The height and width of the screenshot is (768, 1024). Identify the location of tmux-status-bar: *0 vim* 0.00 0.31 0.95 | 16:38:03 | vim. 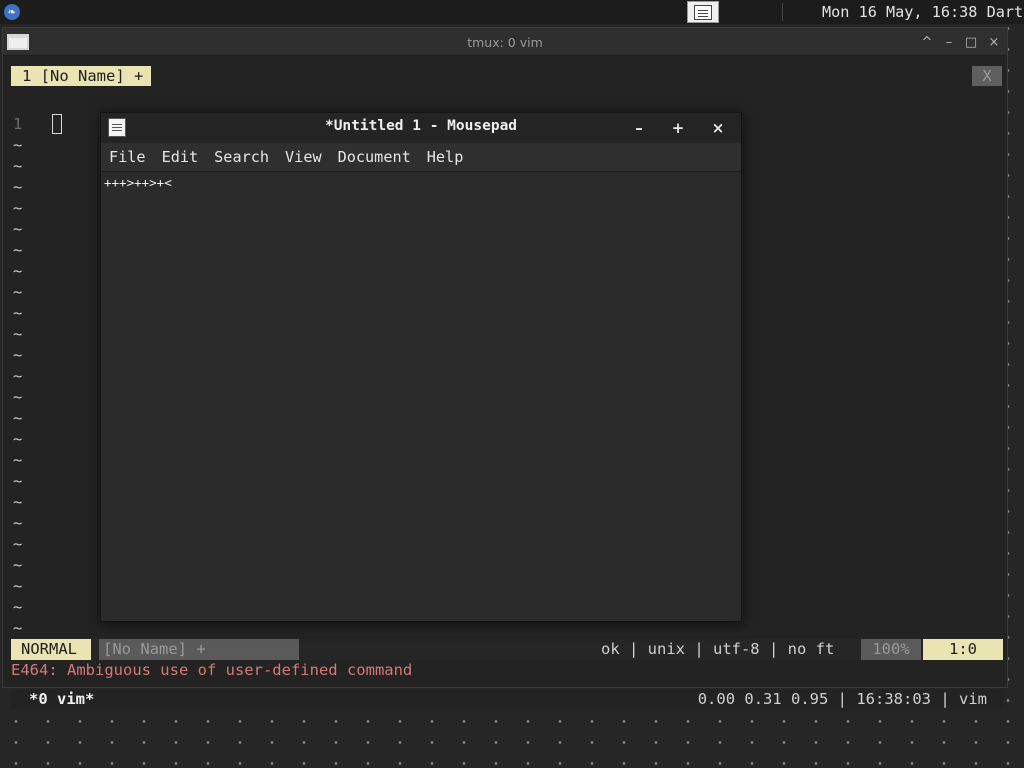
(507, 699).